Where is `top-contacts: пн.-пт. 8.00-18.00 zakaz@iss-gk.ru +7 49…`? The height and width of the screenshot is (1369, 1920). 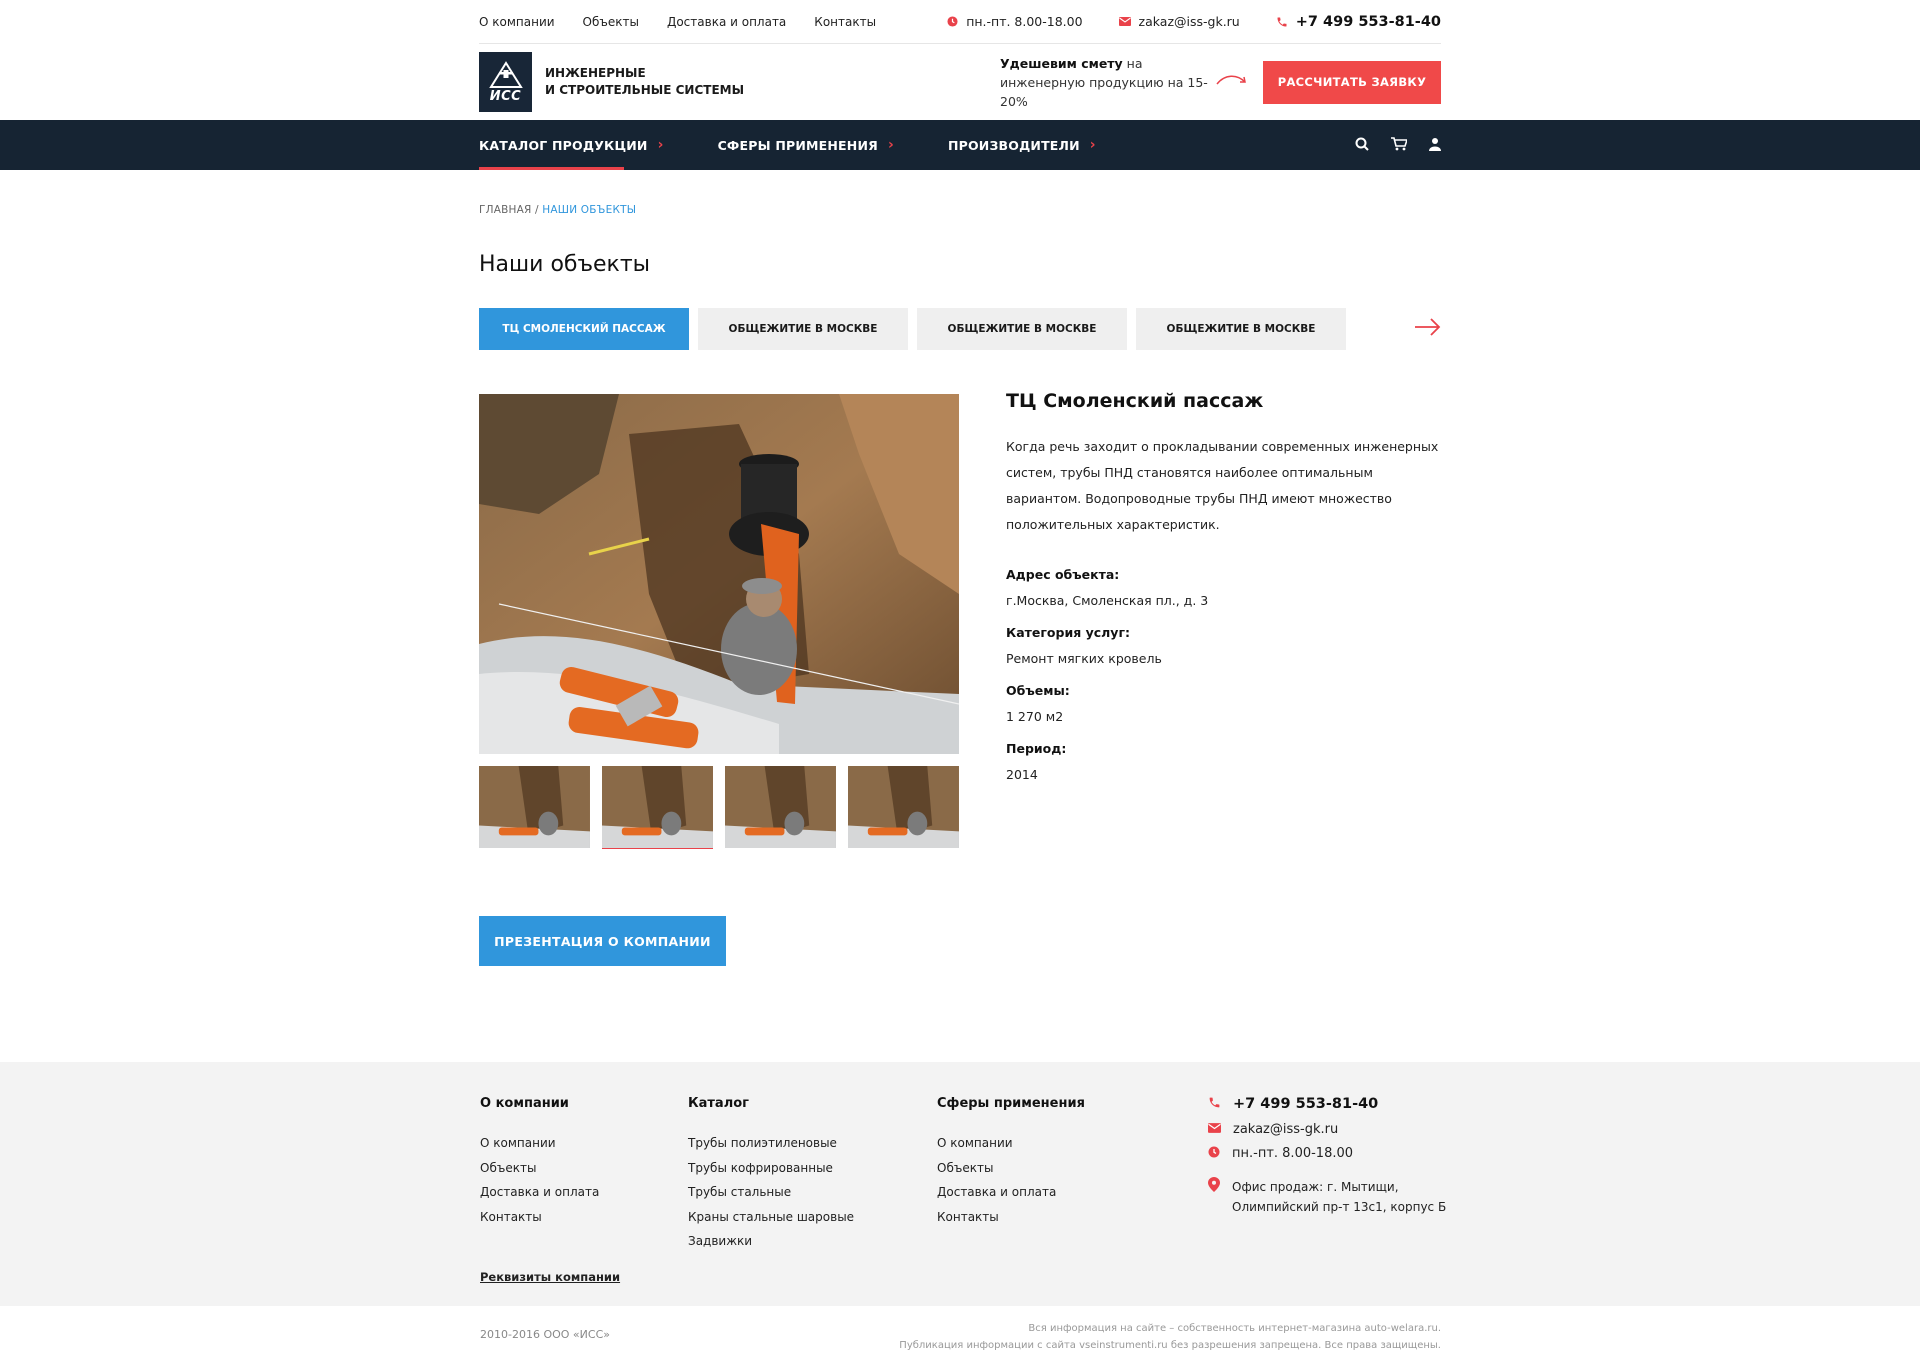 top-contacts: пн.-пт. 8.00-18.00 zakaz@iss-gk.ru +7 49… is located at coordinates (1194, 22).